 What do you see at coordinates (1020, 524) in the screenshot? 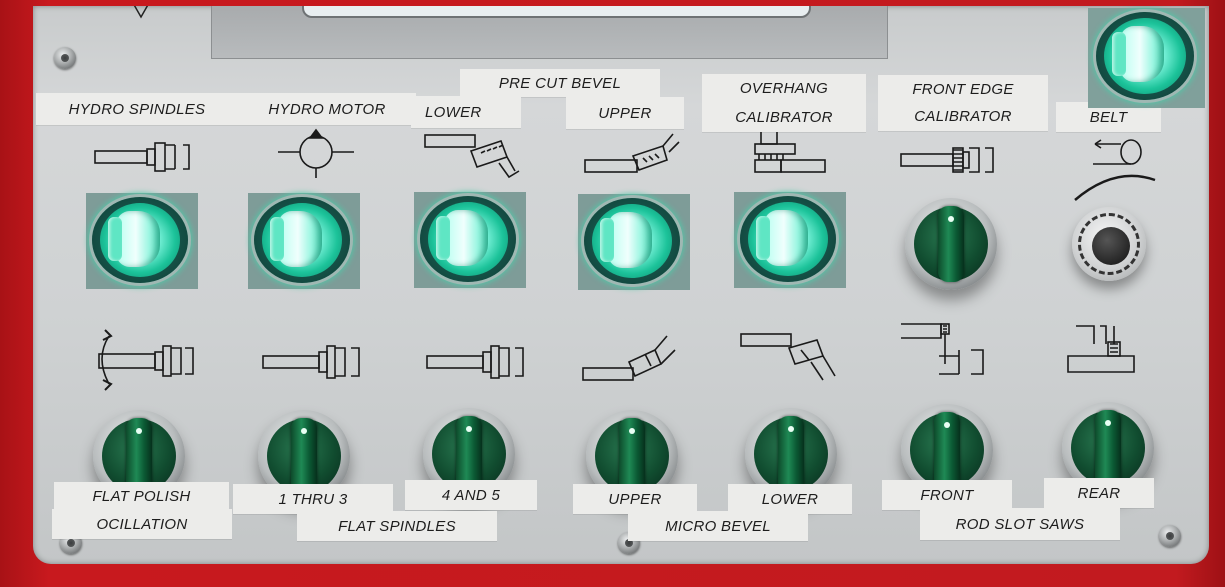
I see `label-rod-slot-saws: ROD SLOT SAWS` at bounding box center [1020, 524].